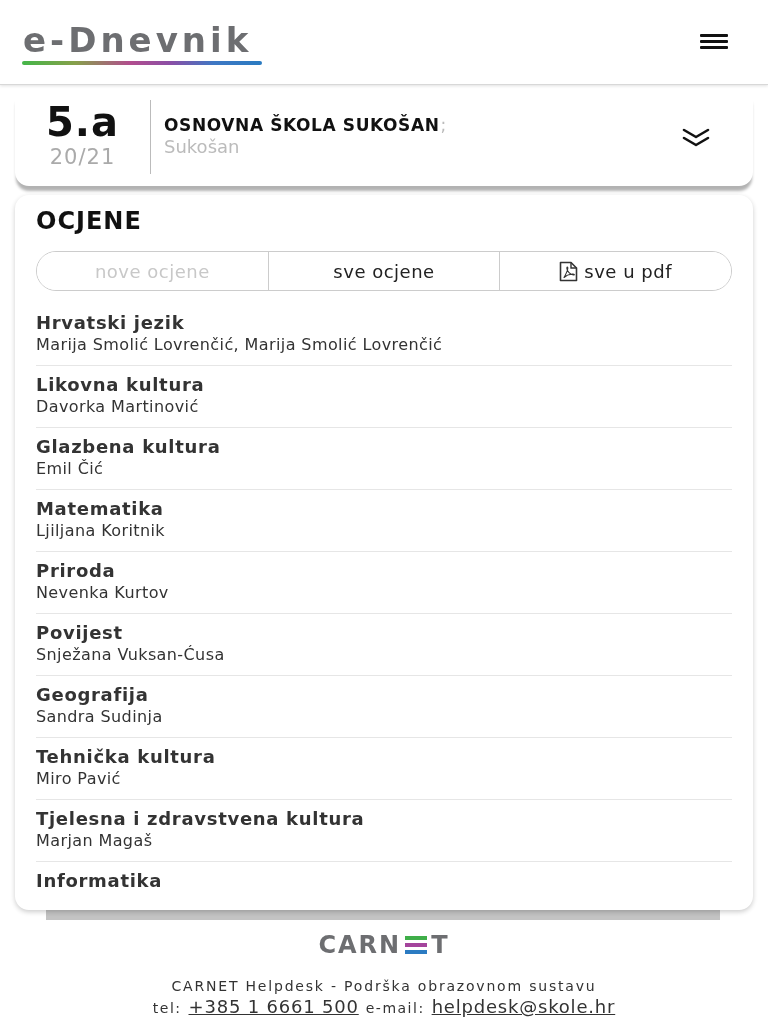 The width and height of the screenshot is (768, 1024). I want to click on contact-label: e-mail:, so click(395, 1008).